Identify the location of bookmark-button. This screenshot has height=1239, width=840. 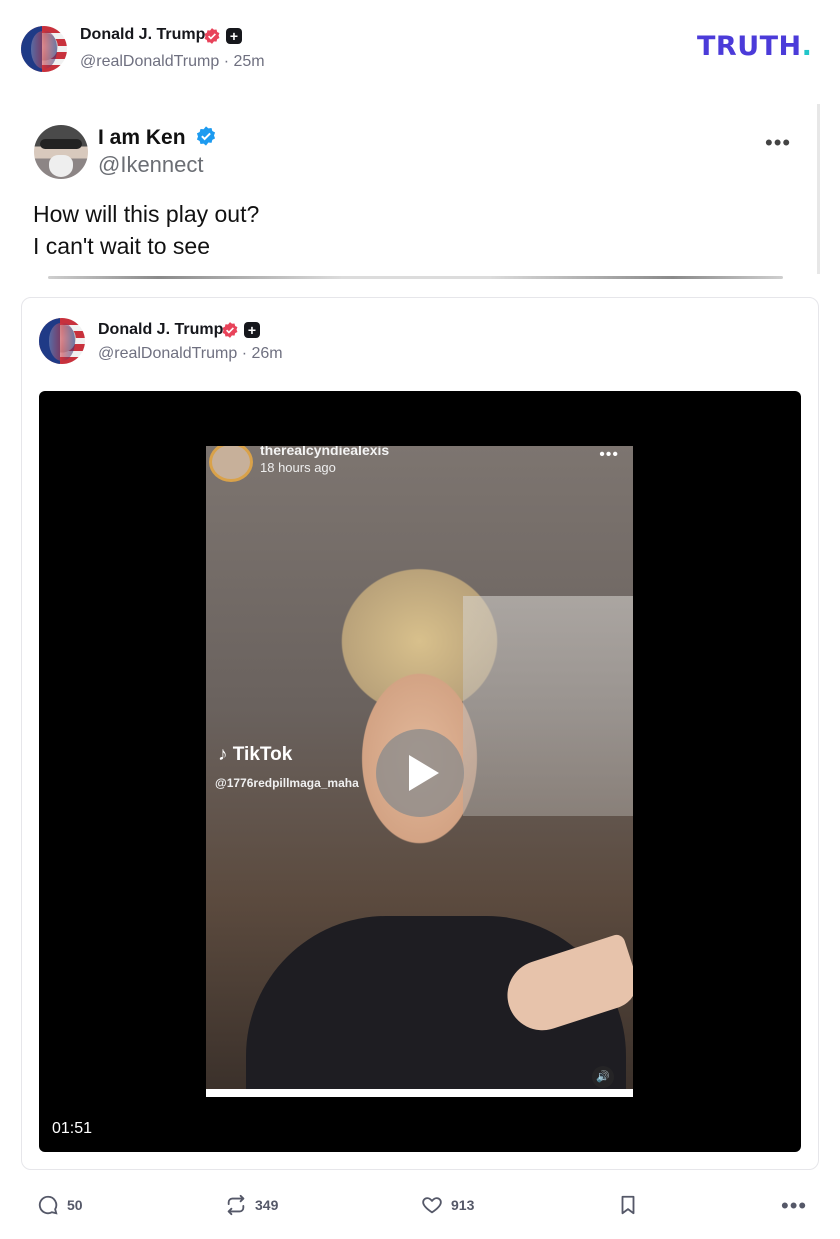
(628, 1205).